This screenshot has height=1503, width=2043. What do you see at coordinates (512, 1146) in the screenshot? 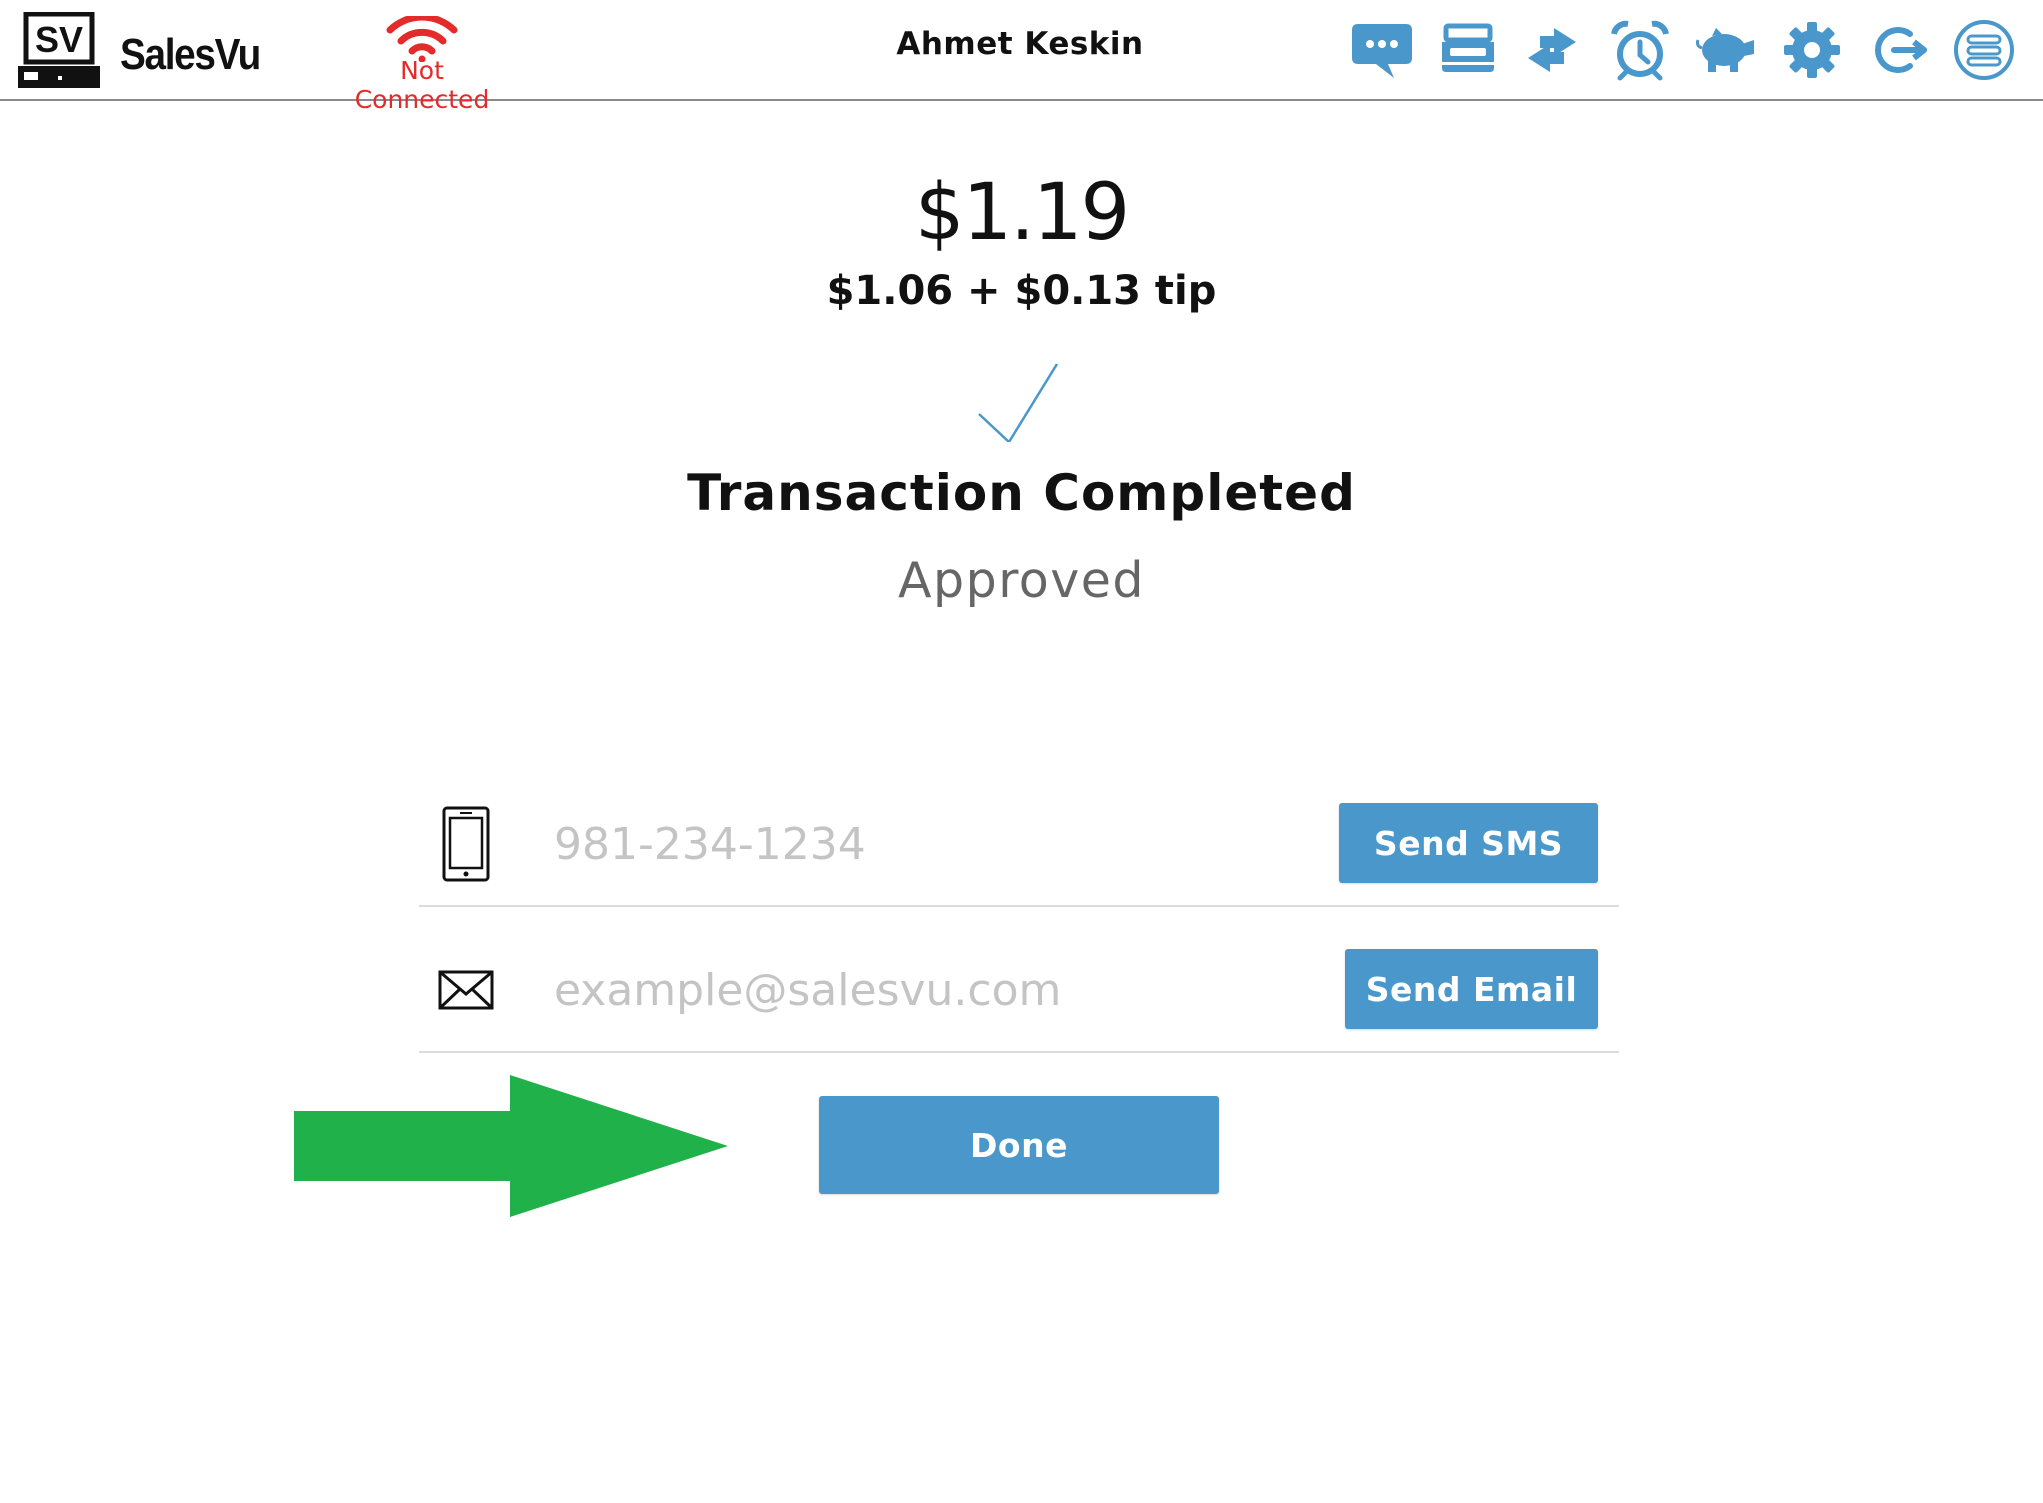
I see `green-arrow-annotation` at bounding box center [512, 1146].